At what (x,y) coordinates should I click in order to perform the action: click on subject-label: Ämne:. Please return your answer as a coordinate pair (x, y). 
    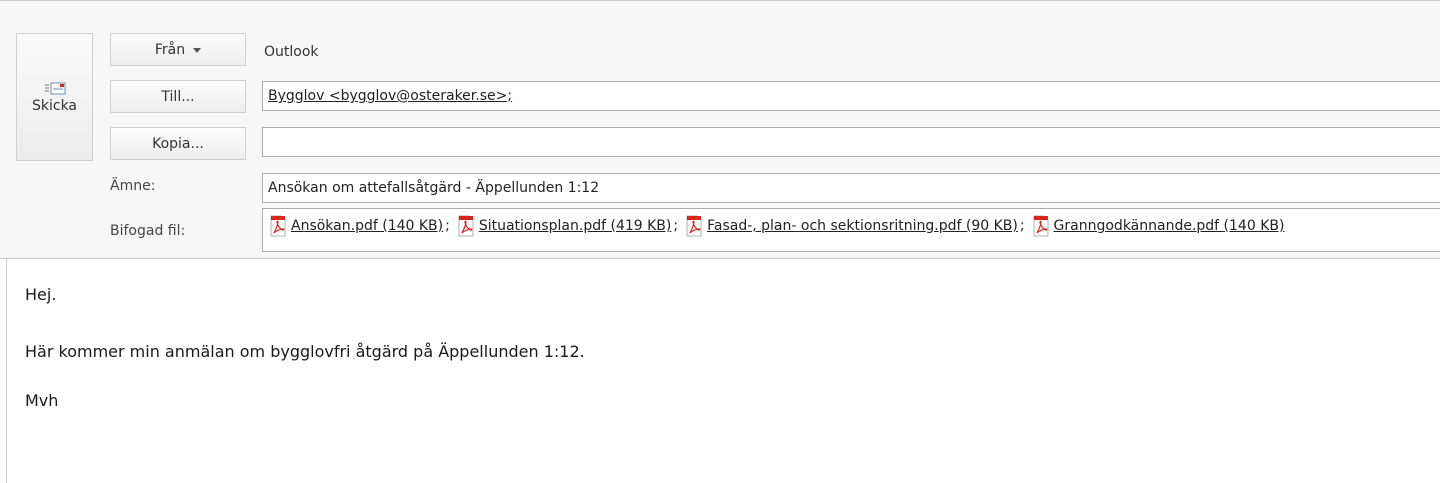
    Looking at the image, I should click on (133, 186).